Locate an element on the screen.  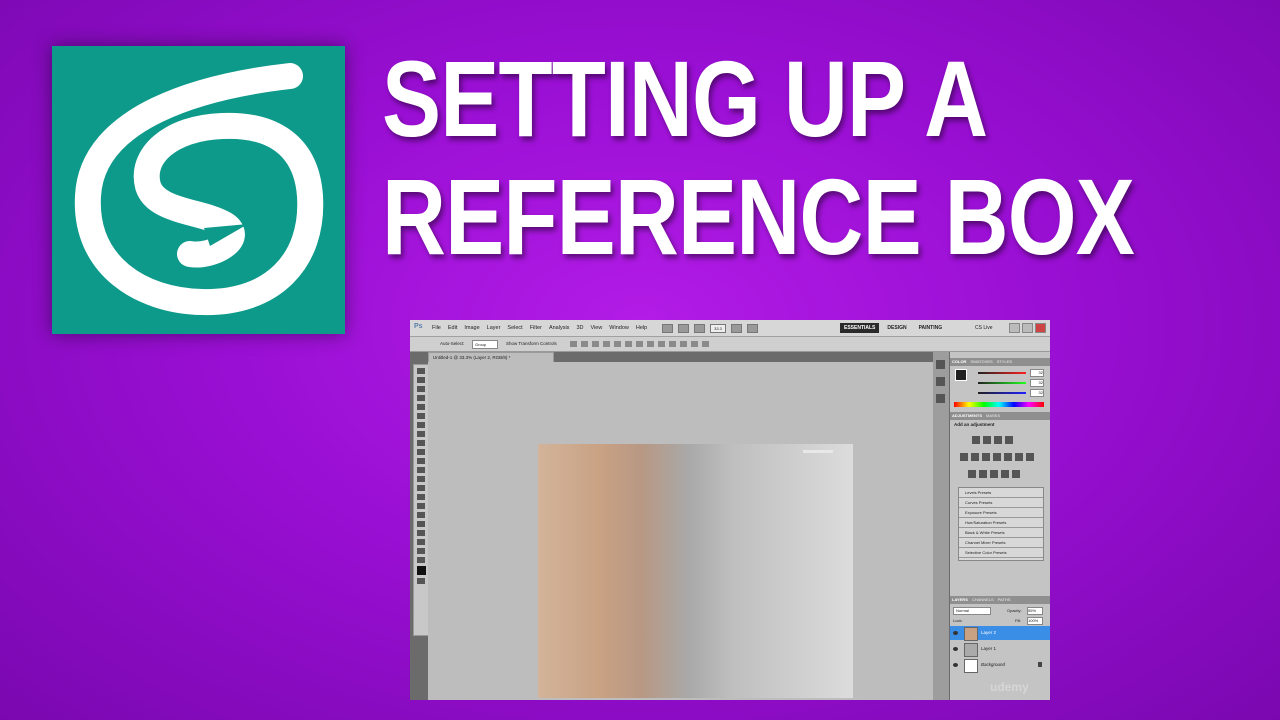
shape-tool-icon is located at coordinates (421, 524).